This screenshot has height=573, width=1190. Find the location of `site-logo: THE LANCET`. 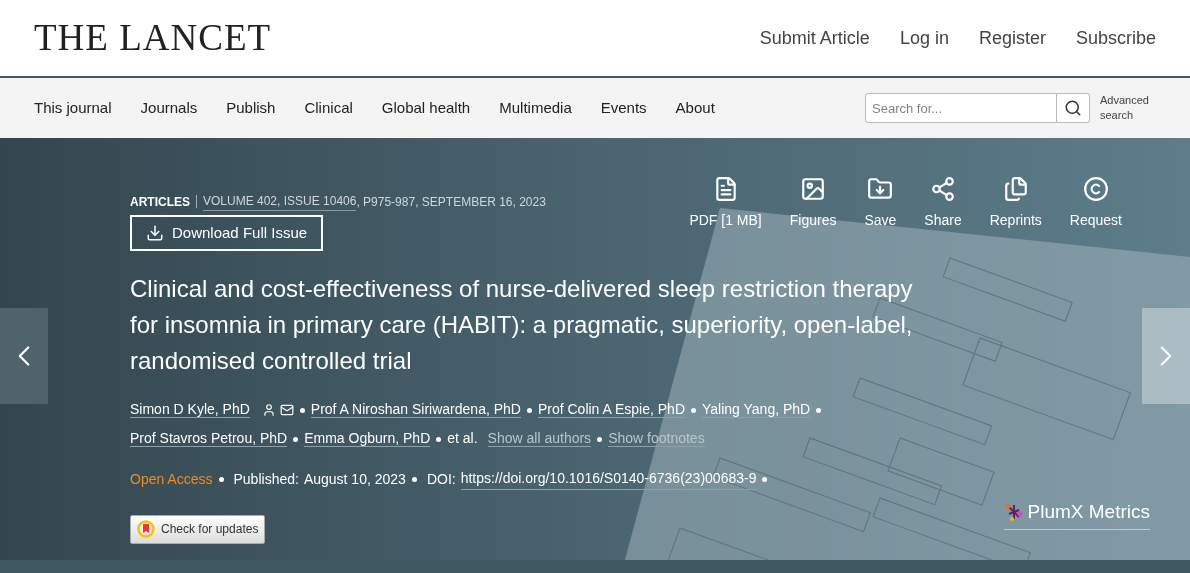

site-logo: THE LANCET is located at coordinates (153, 38).